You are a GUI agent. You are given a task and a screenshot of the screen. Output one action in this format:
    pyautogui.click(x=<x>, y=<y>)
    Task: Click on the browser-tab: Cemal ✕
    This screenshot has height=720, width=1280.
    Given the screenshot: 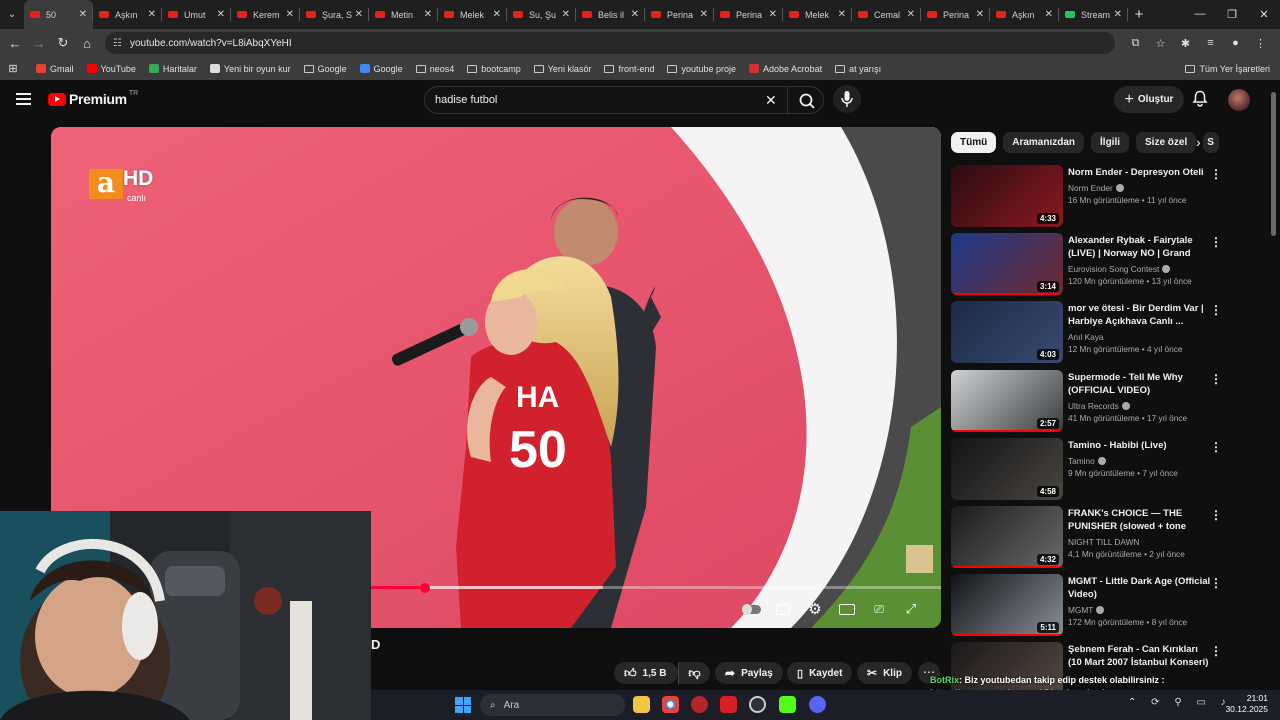 What is the action you would take?
    pyautogui.click(x=886, y=14)
    